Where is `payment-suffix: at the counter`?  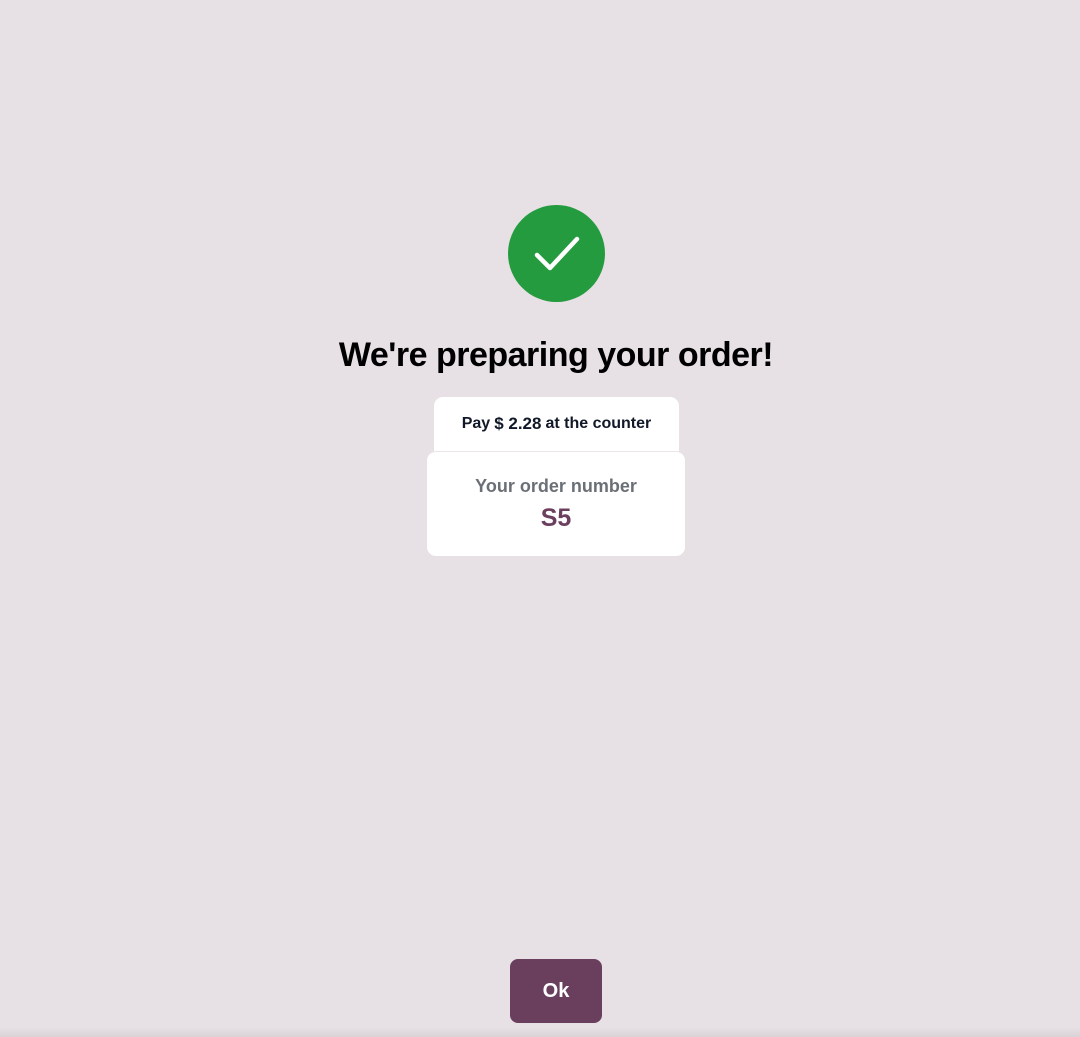
payment-suffix: at the counter is located at coordinates (598, 423).